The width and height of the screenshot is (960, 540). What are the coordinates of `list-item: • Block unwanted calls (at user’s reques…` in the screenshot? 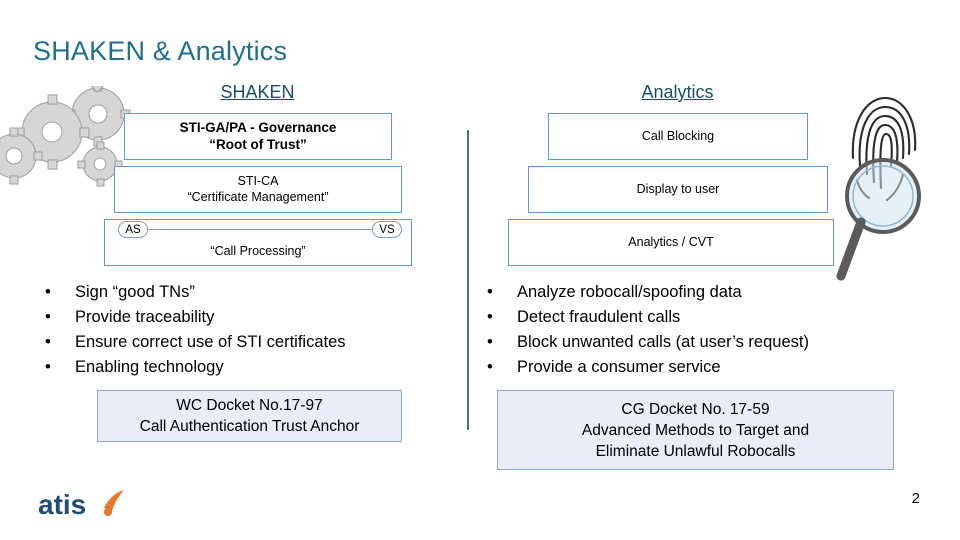 It's located at (712, 342).